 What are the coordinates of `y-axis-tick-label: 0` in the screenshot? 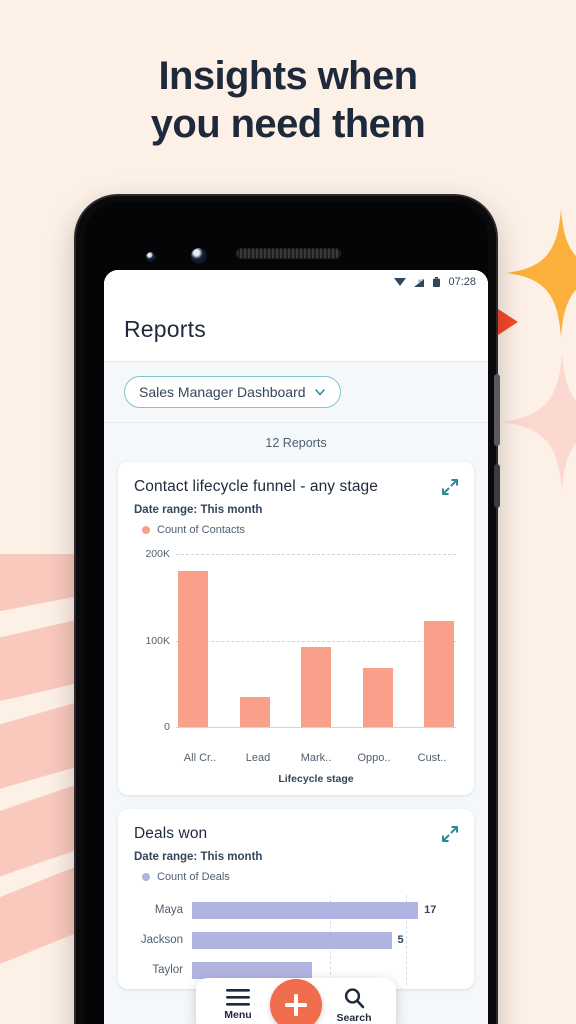 It's located at (167, 727).